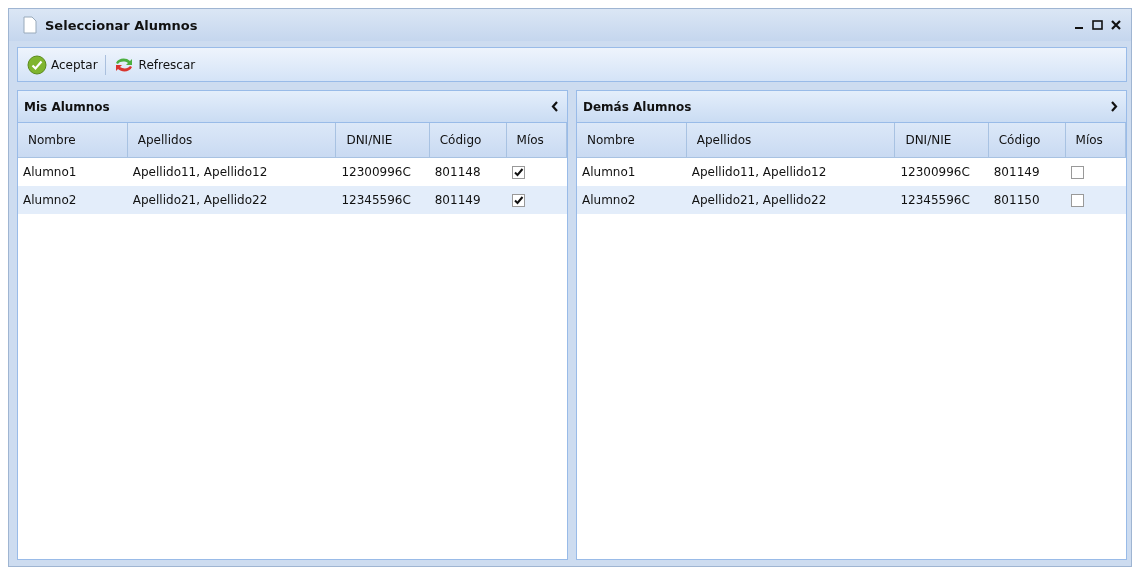  Describe the element at coordinates (67, 106) in the screenshot. I see `panel-title: Mis Alumnos` at that location.